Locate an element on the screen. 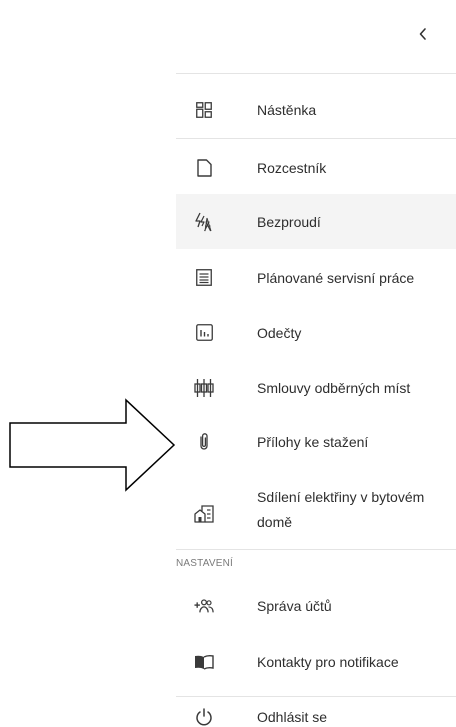 The width and height of the screenshot is (456, 727). menu-item-planovane-servisni-prace: Plánované servisní práce is located at coordinates (316, 277).